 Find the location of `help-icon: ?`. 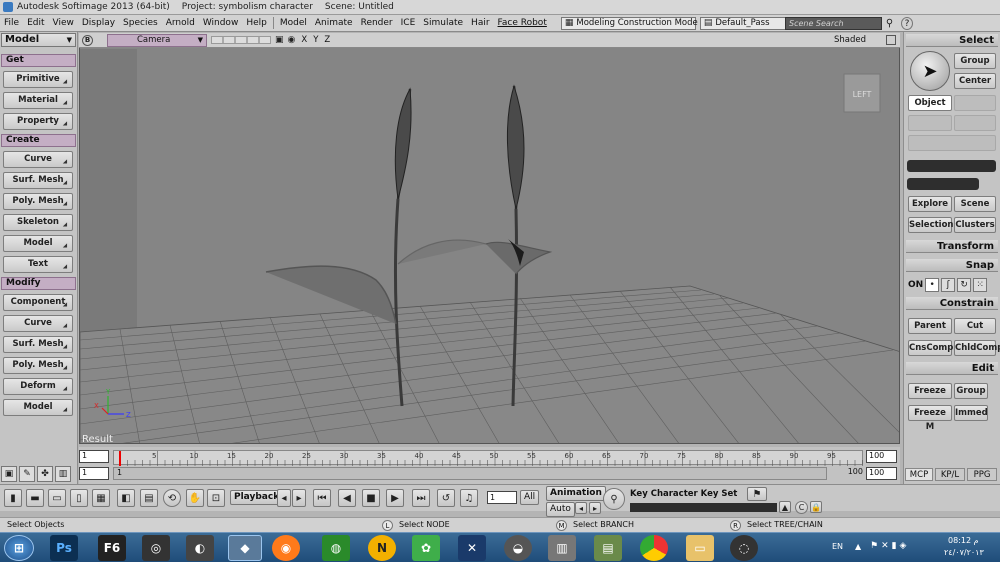

help-icon: ? is located at coordinates (907, 23).